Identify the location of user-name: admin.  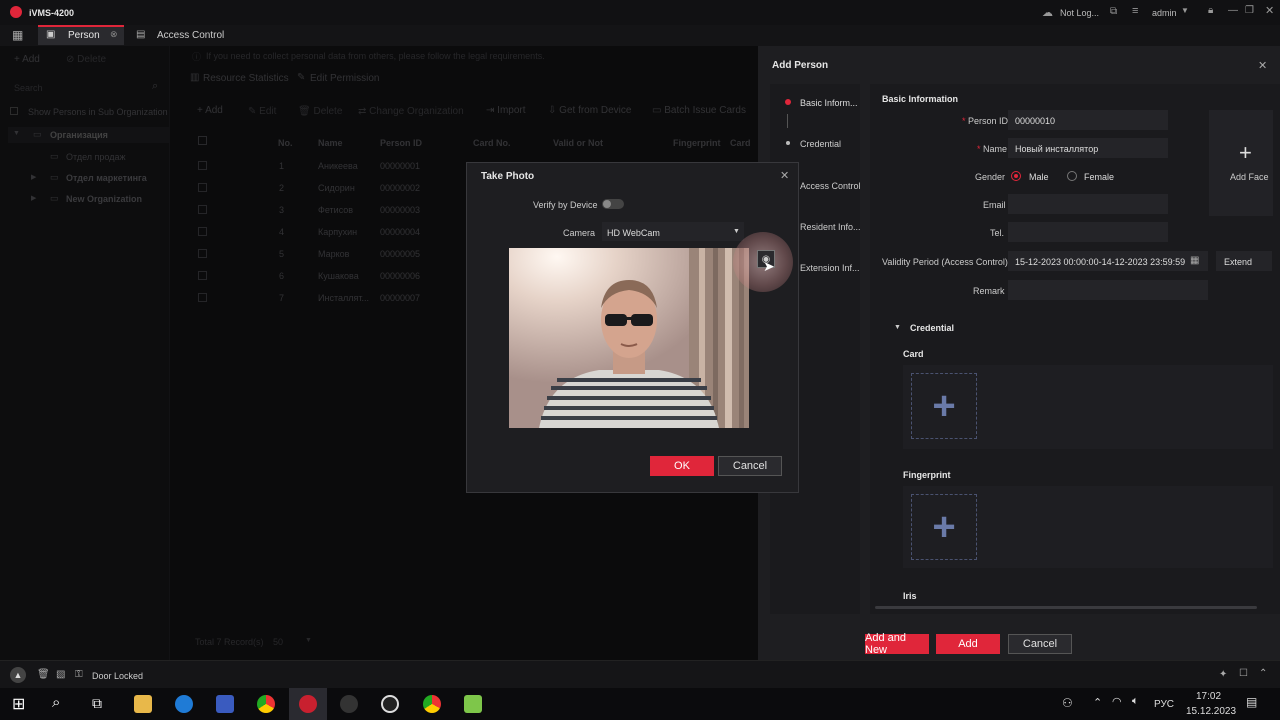
(1164, 13).